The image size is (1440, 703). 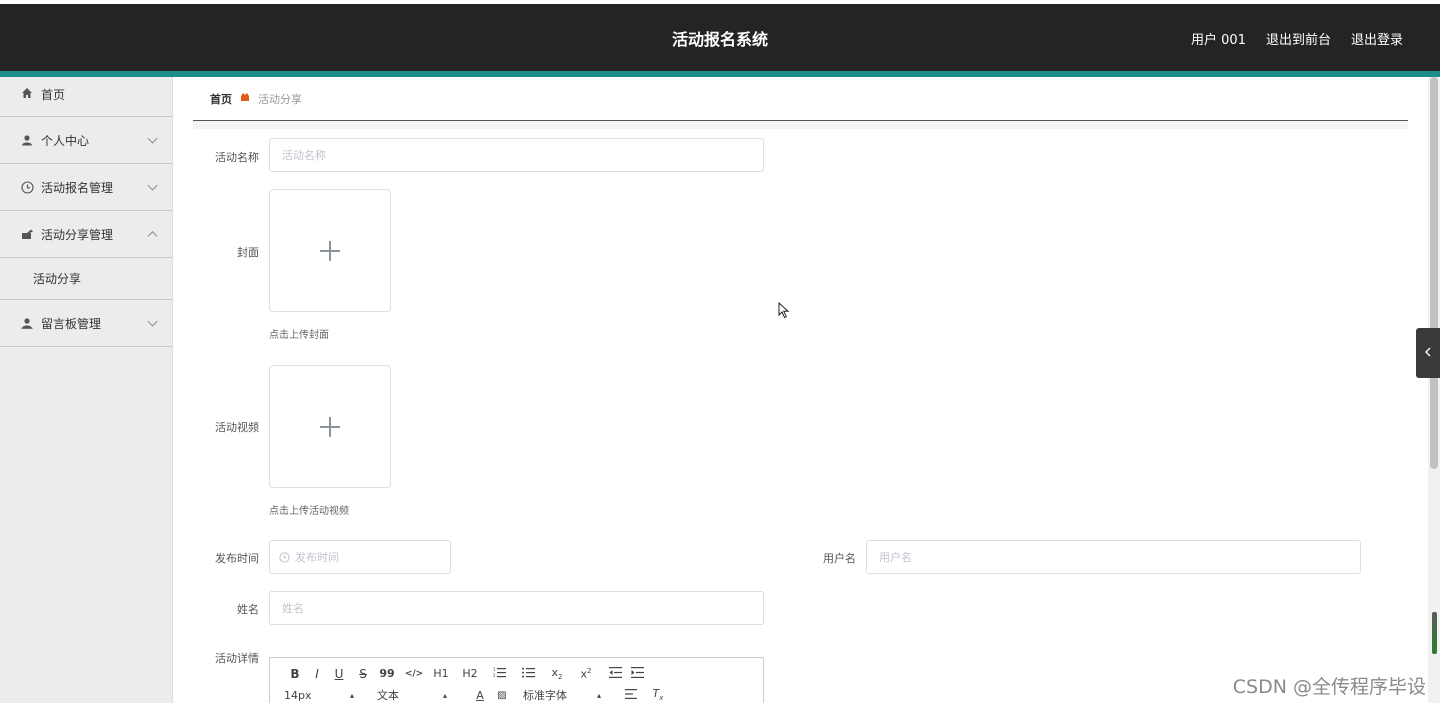 I want to click on sidebar: 首页 个人中心 活动报名管理 活动分享管理 活动分享 留言板管理, so click(x=86, y=390).